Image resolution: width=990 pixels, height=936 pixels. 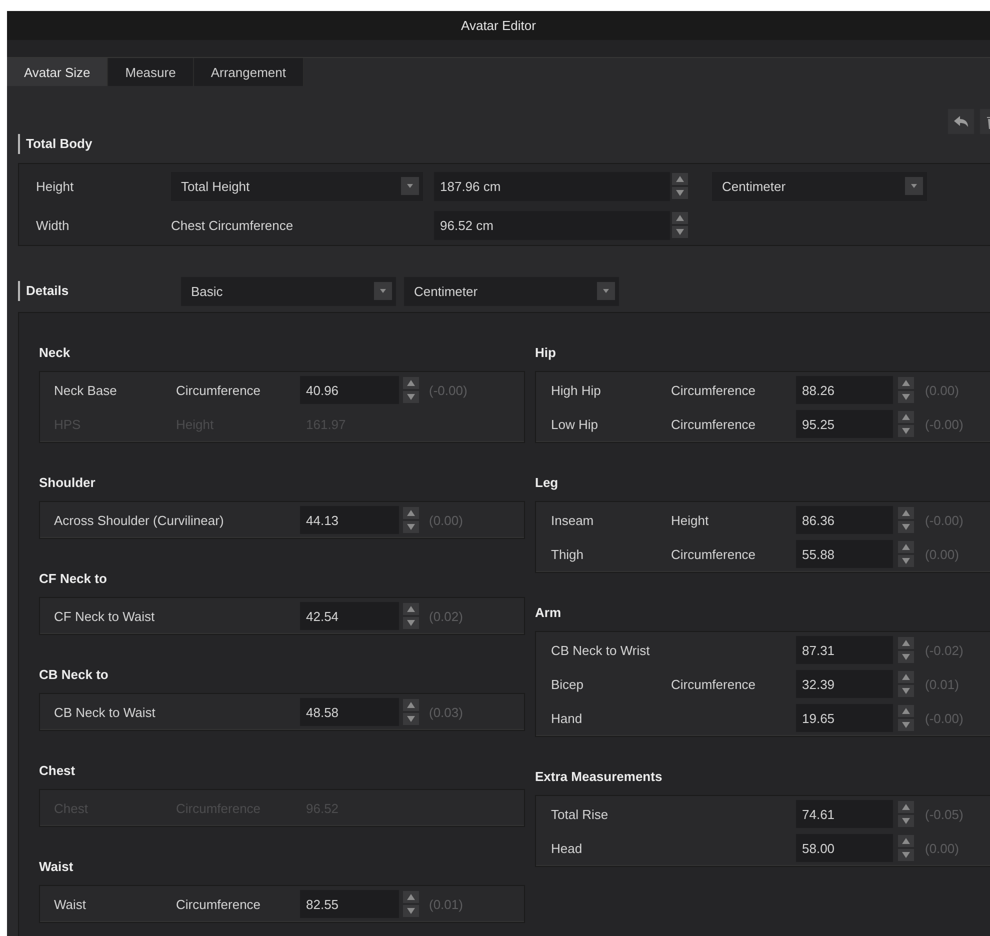 I want to click on value-field: 44.13, so click(x=349, y=520).